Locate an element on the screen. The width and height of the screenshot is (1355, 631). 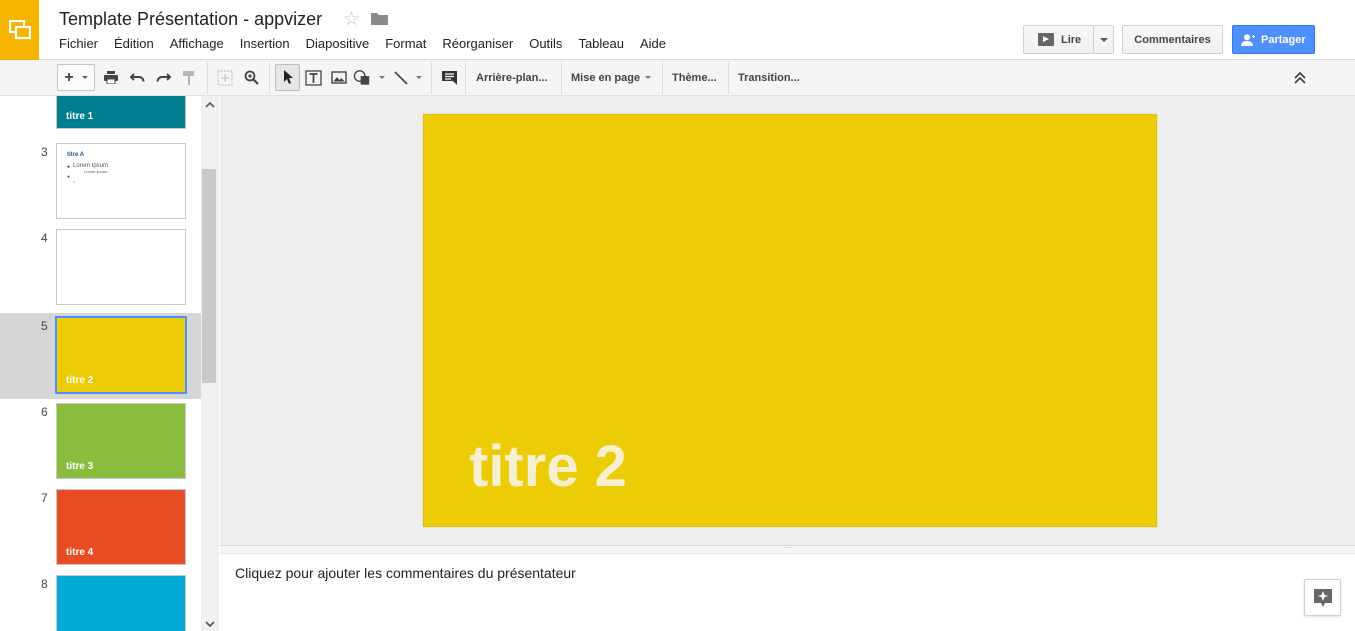
undo-icon is located at coordinates (137, 77).